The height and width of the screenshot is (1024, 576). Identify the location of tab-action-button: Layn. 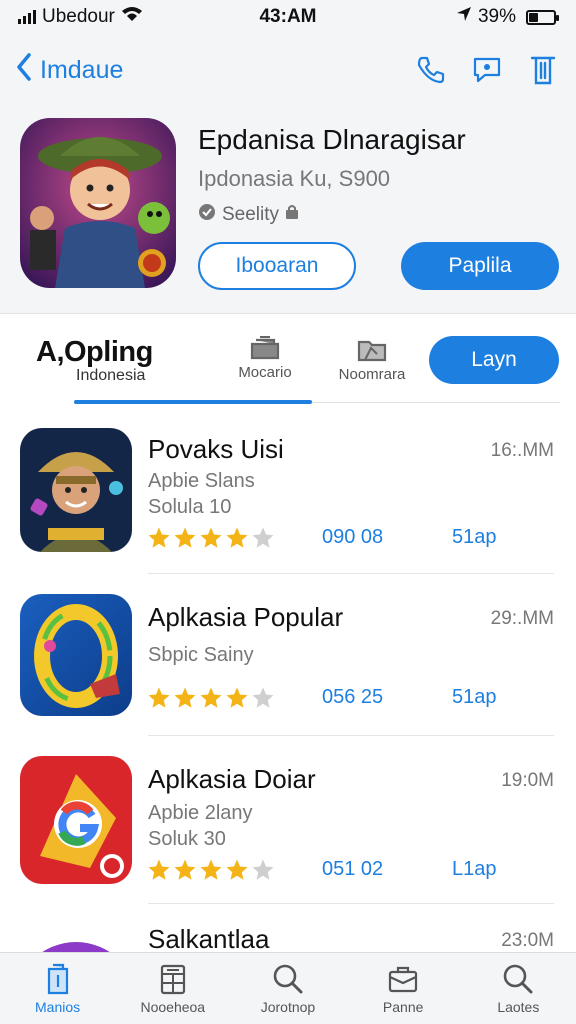
(494, 360).